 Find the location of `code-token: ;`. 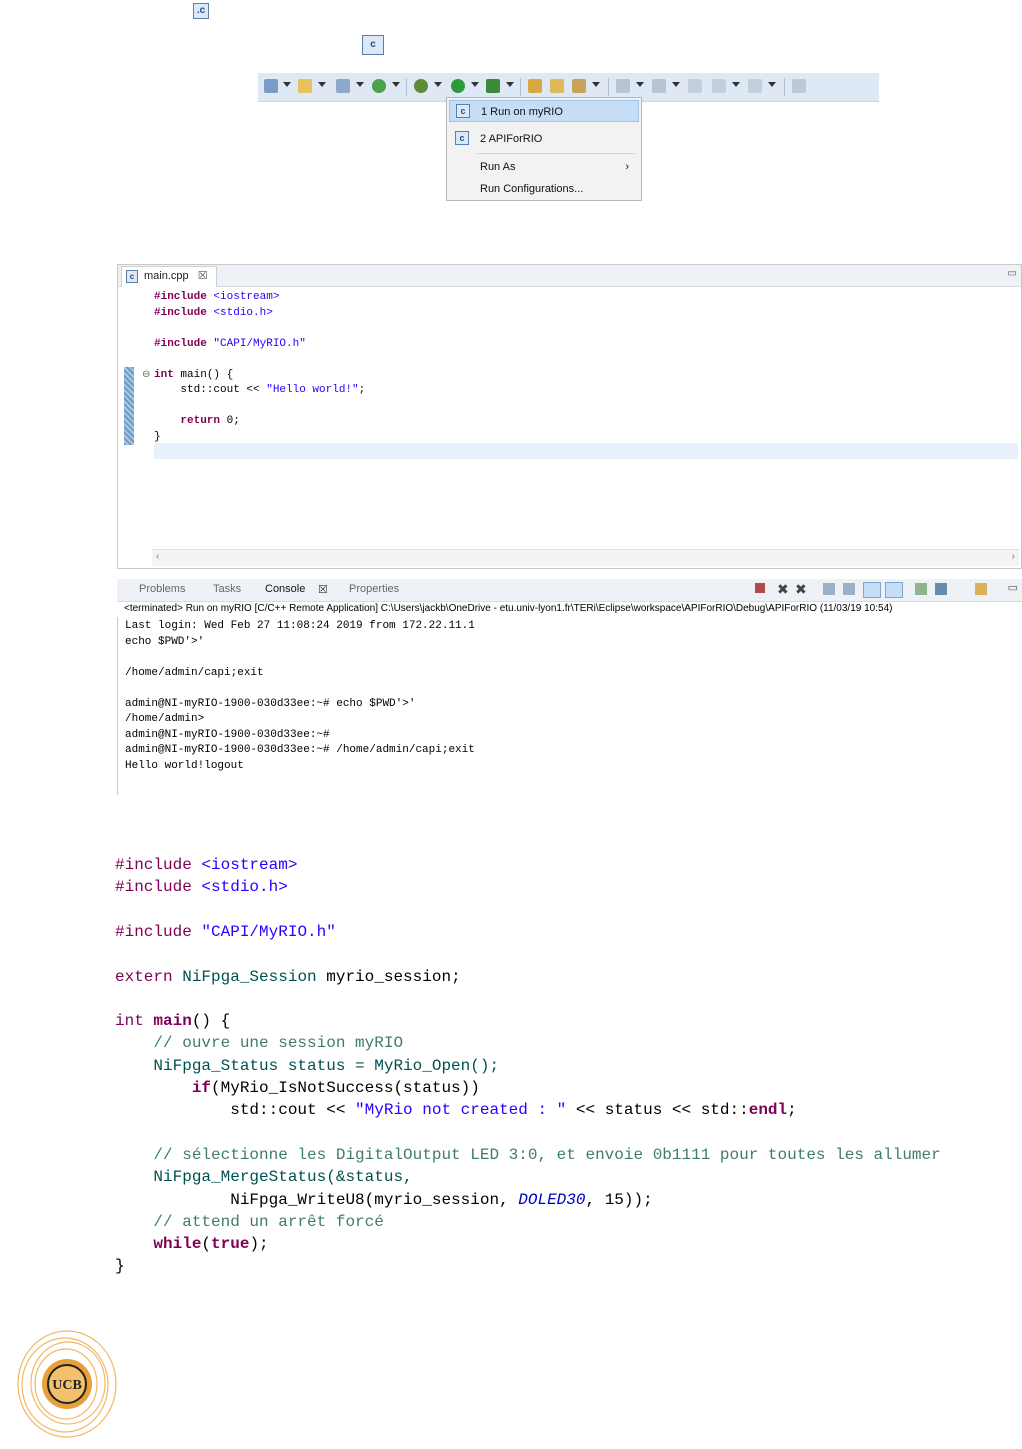

code-token: ; is located at coordinates (792, 1110).